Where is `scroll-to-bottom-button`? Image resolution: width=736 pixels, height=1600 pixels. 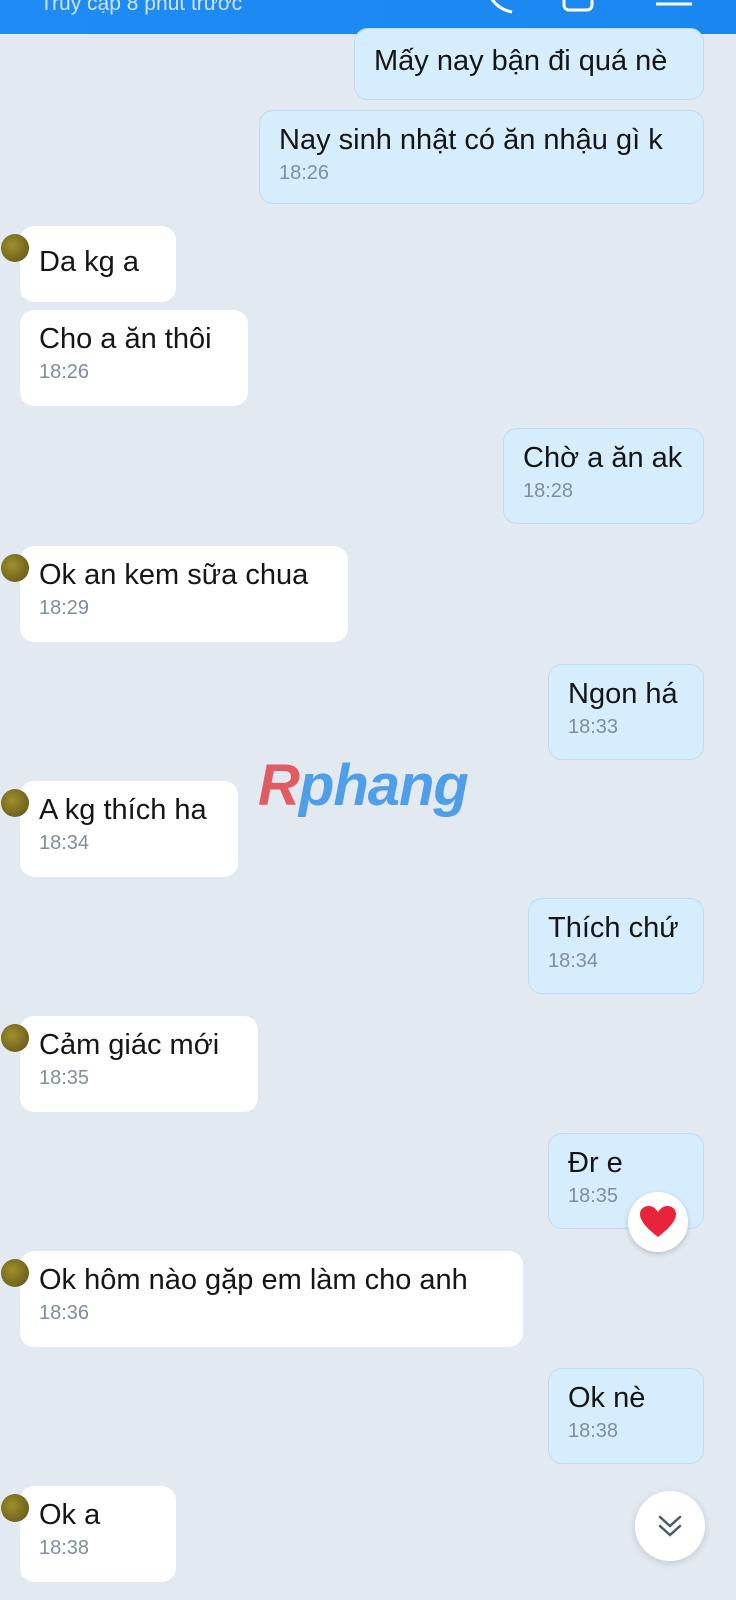 scroll-to-bottom-button is located at coordinates (670, 1526).